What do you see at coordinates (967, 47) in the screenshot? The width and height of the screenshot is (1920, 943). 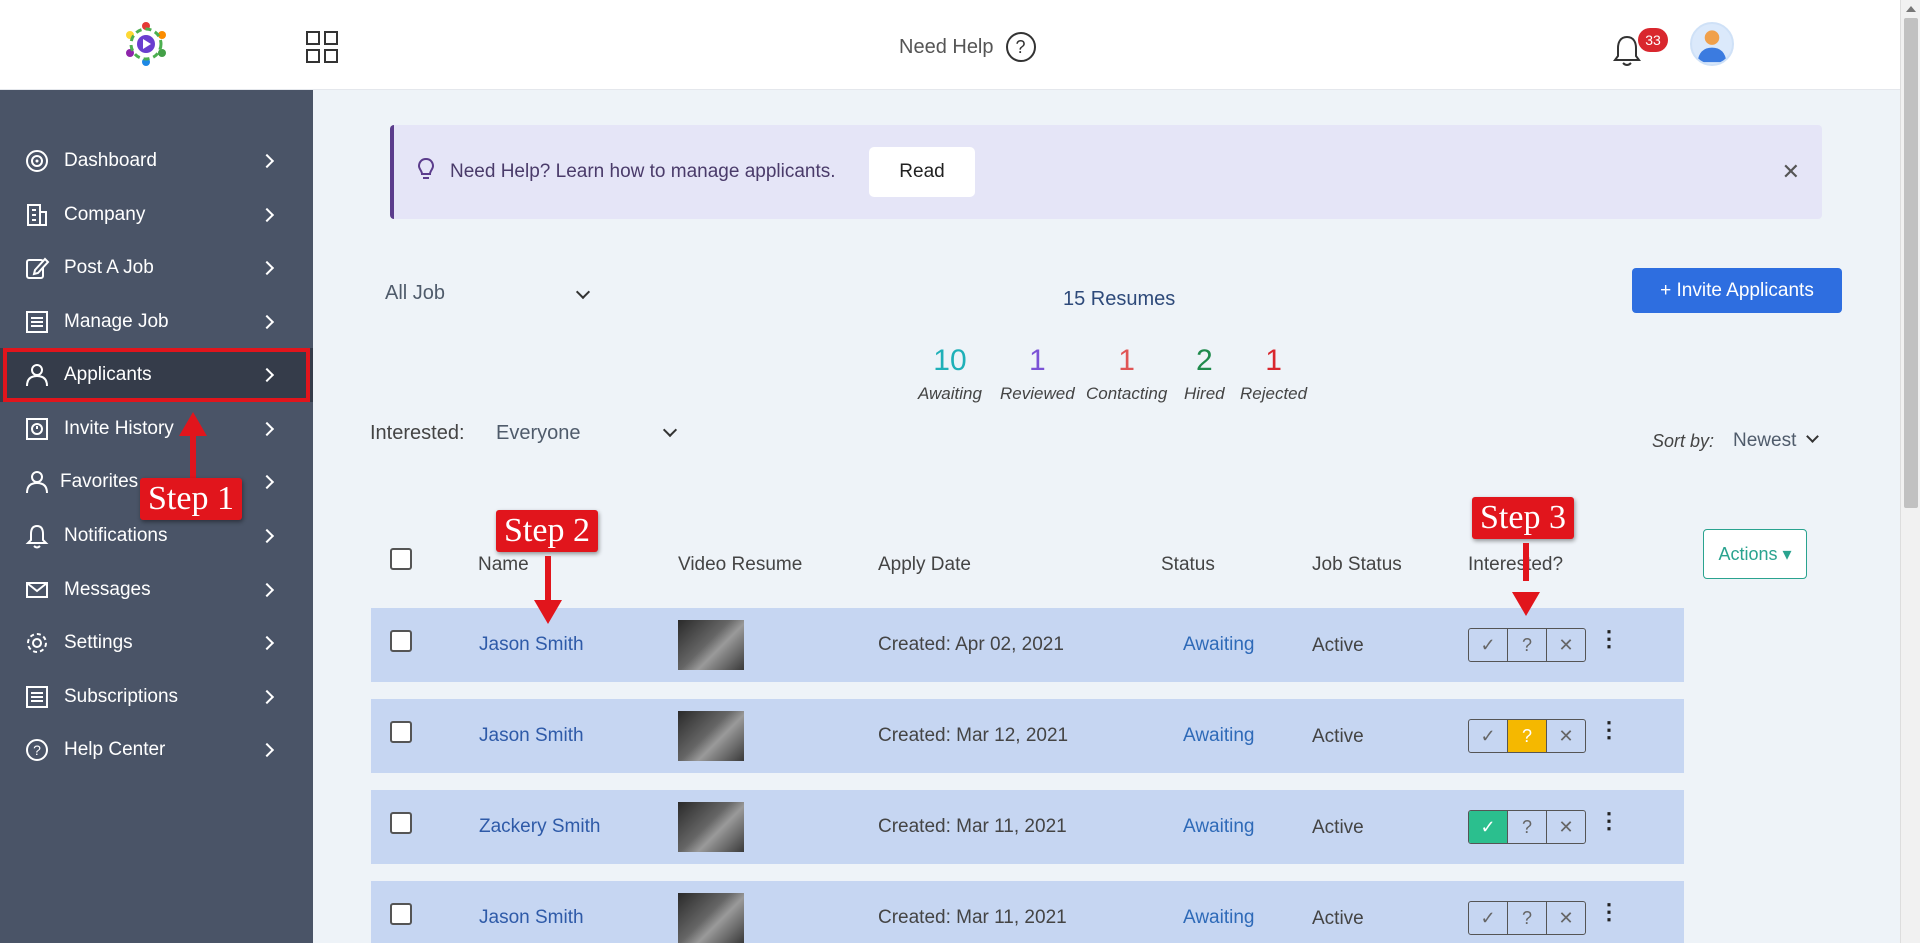 I see `need-help-link: Need Help ?` at bounding box center [967, 47].